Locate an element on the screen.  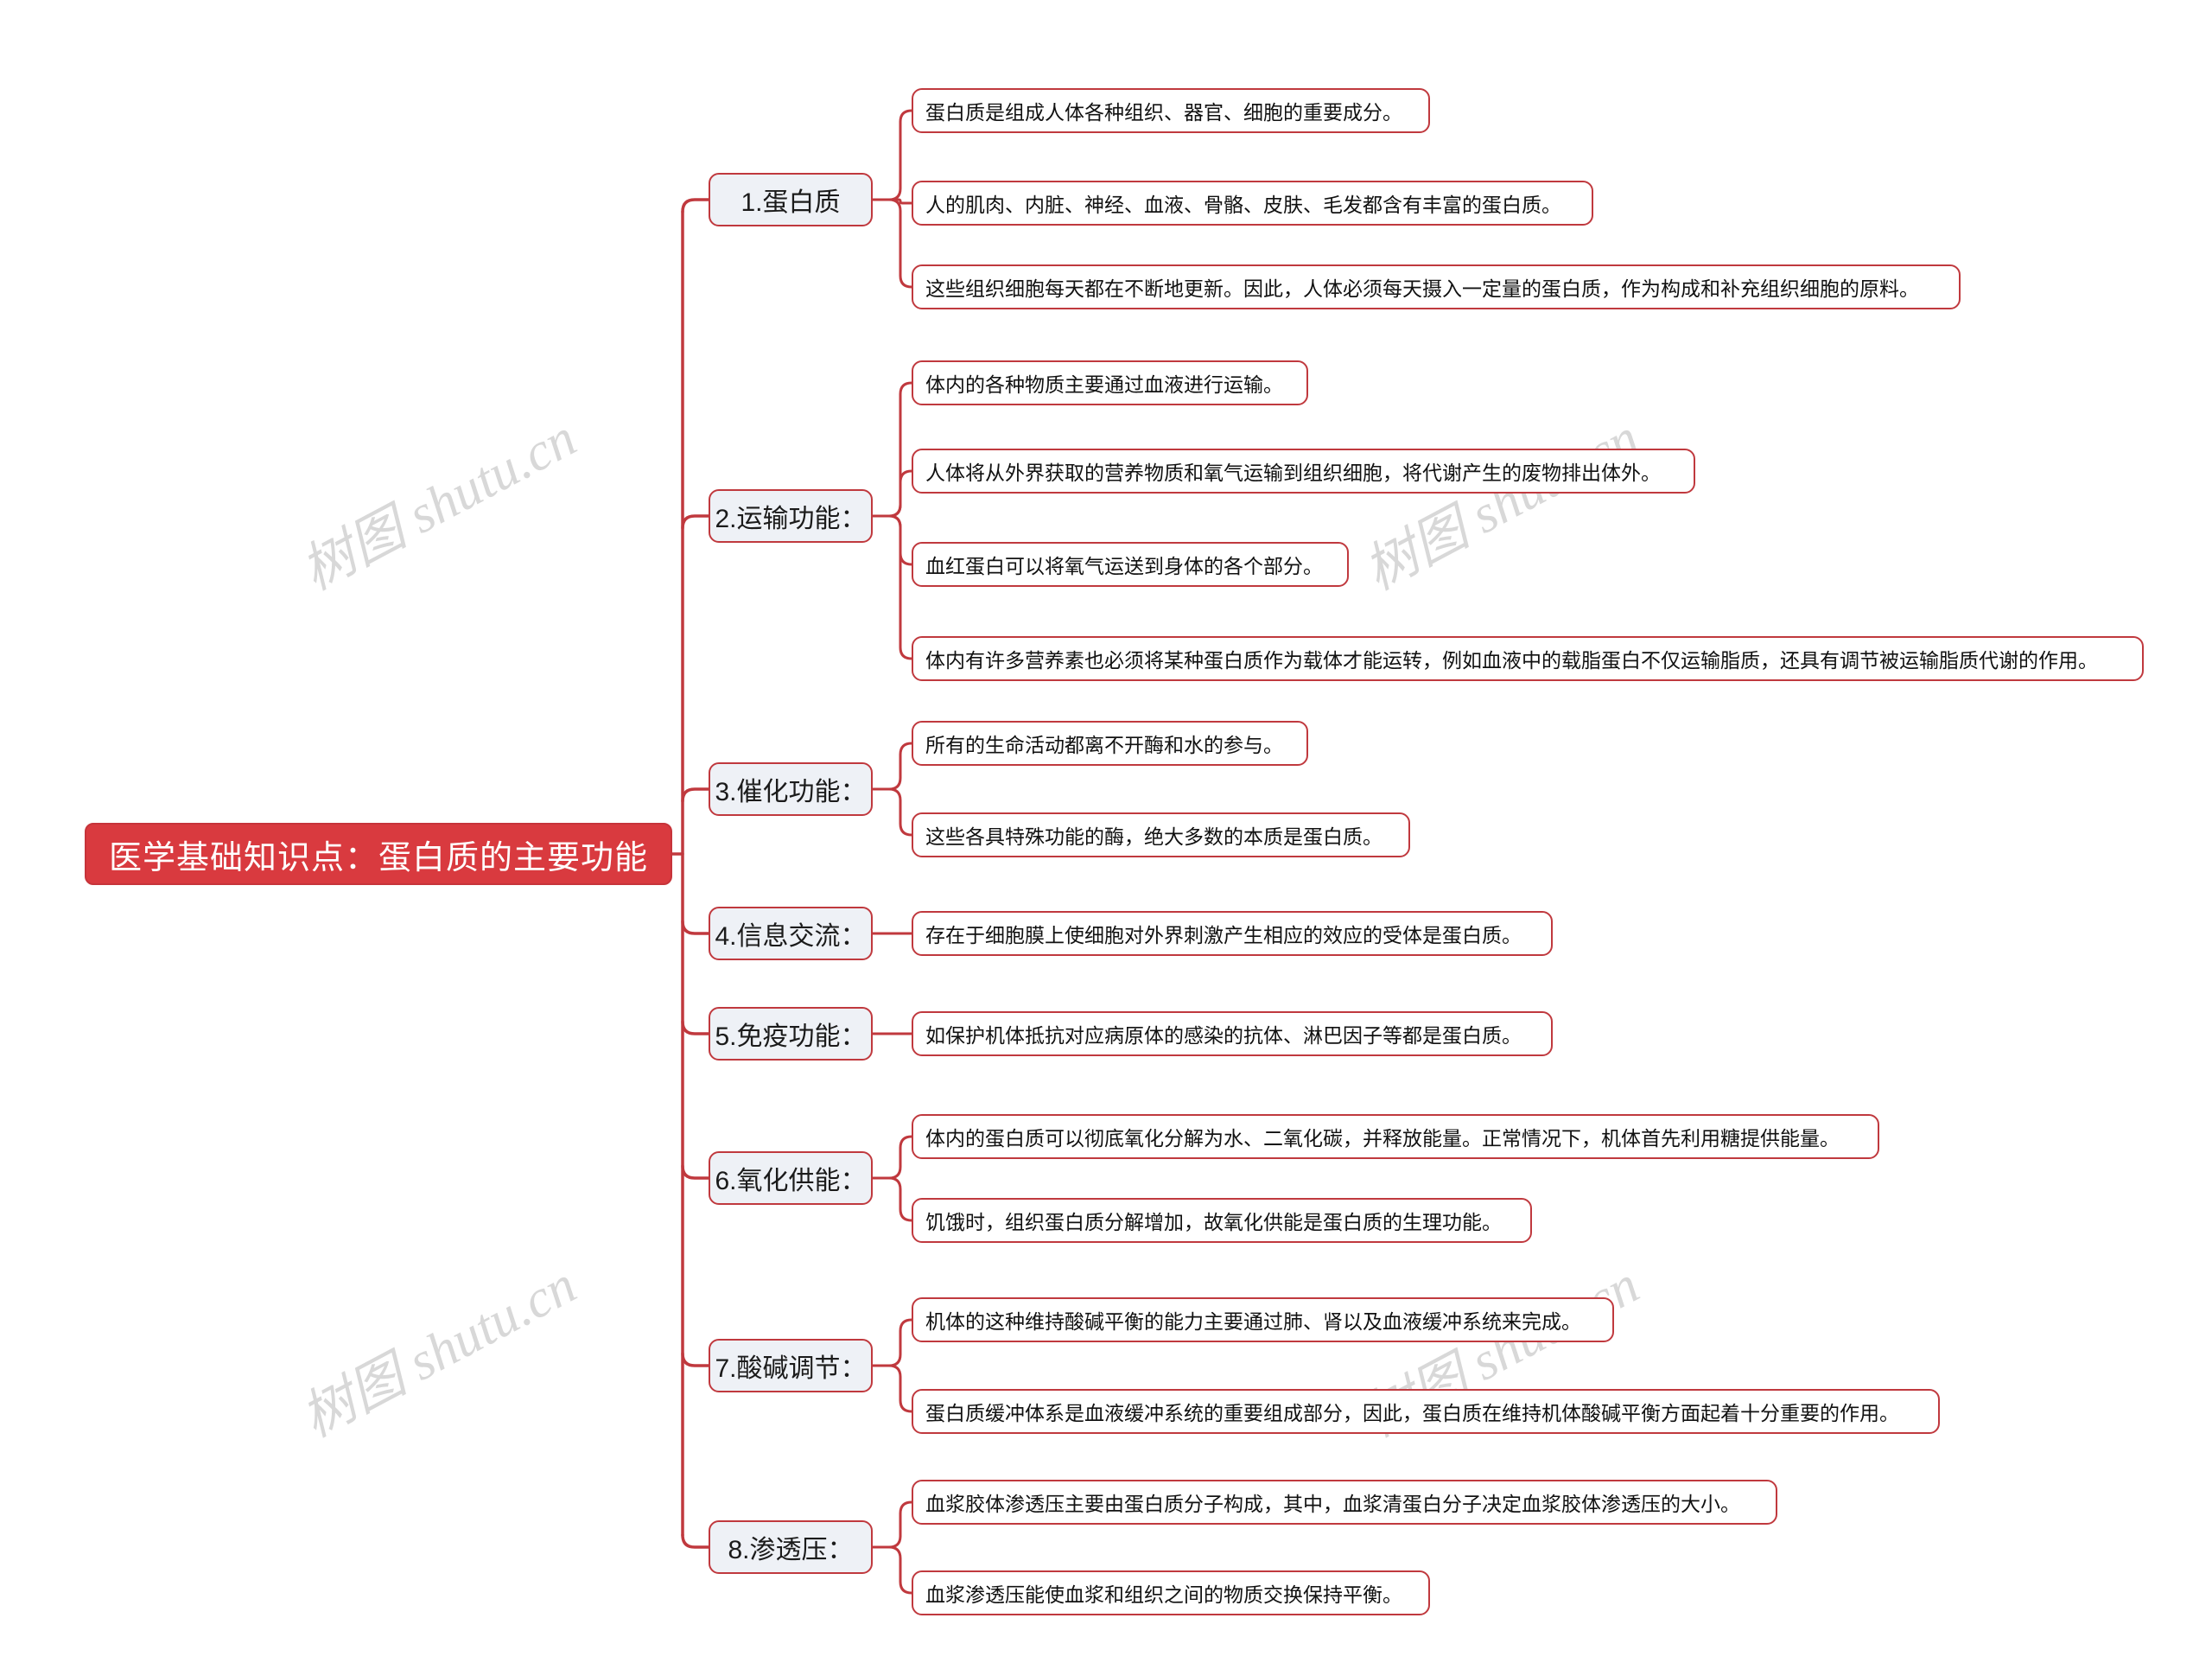
leaf-node: 存在于细胞膜上使细胞对外界刺激产生相应的效应的受体是蛋白质。 is located at coordinates (1232, 933).